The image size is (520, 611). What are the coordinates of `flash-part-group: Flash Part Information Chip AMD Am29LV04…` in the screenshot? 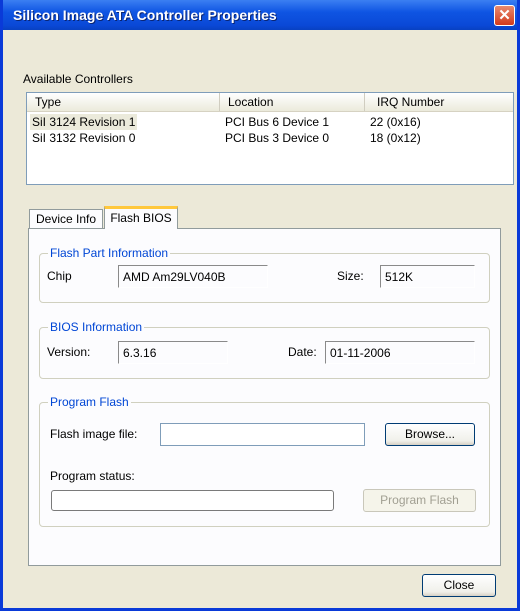 It's located at (264, 274).